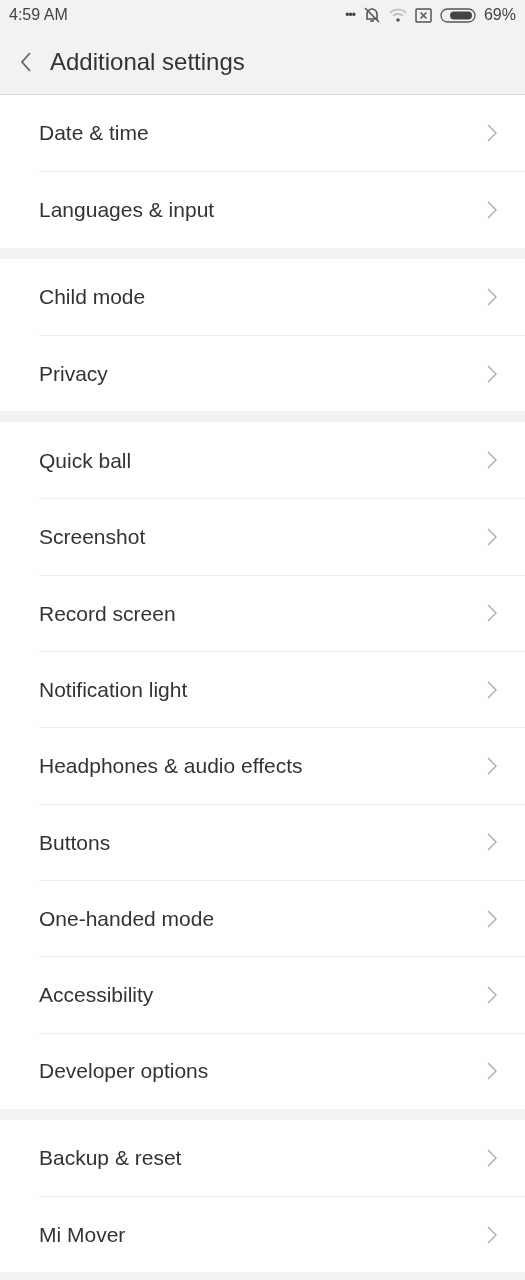  I want to click on settings-item: Privacy, so click(282, 373).